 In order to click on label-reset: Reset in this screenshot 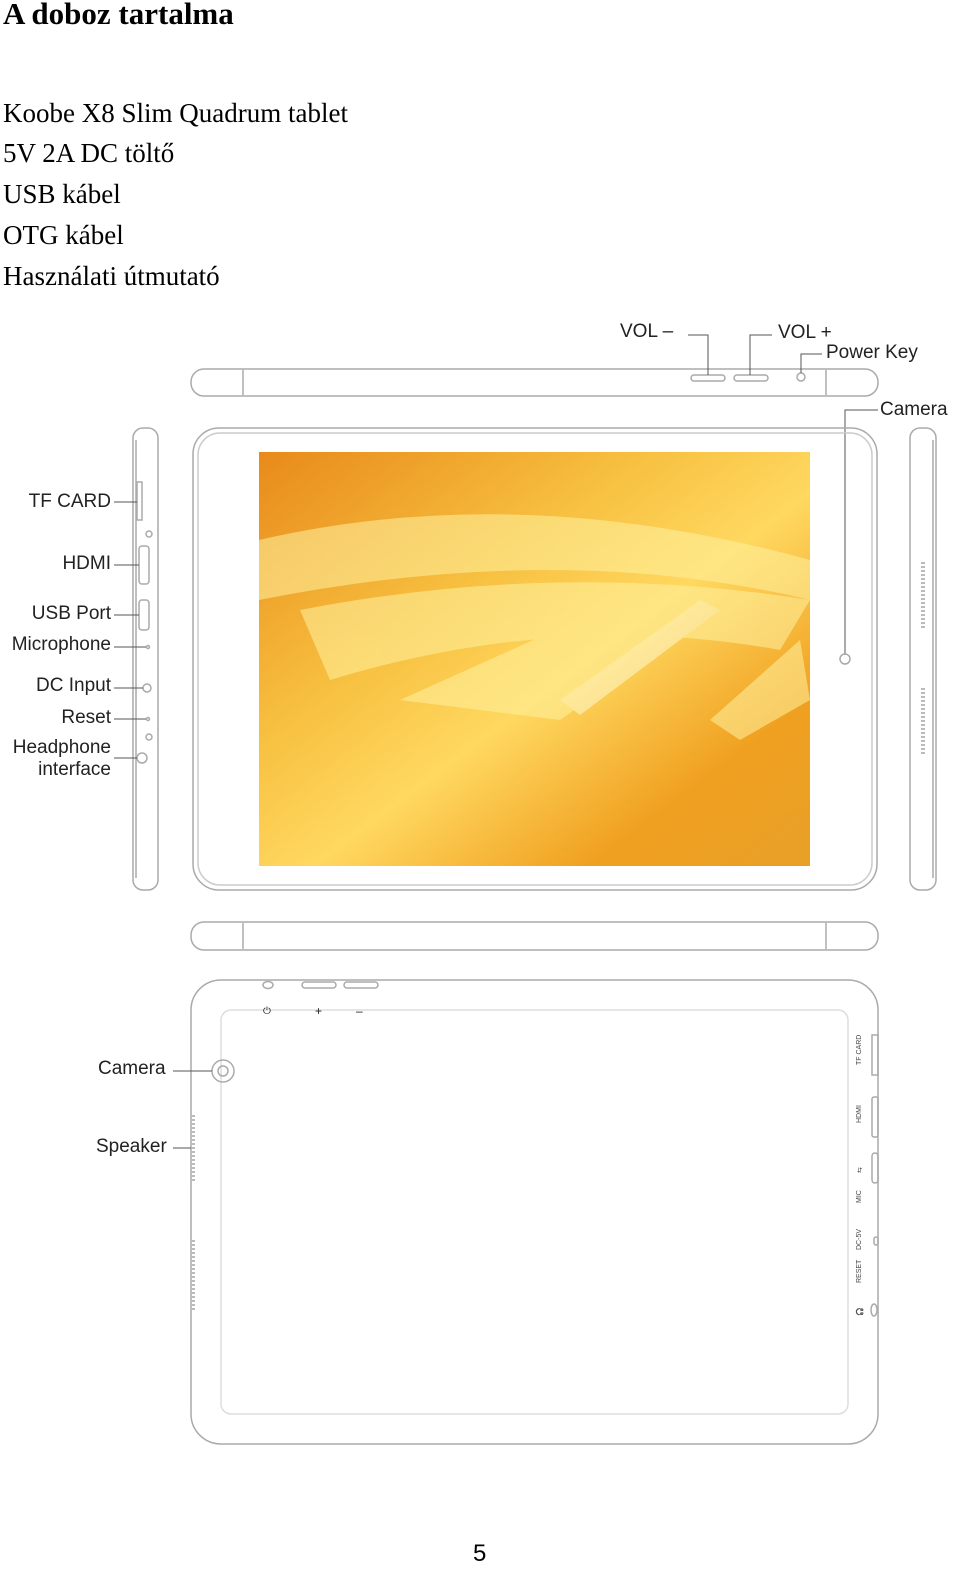, I will do `click(86, 717)`.